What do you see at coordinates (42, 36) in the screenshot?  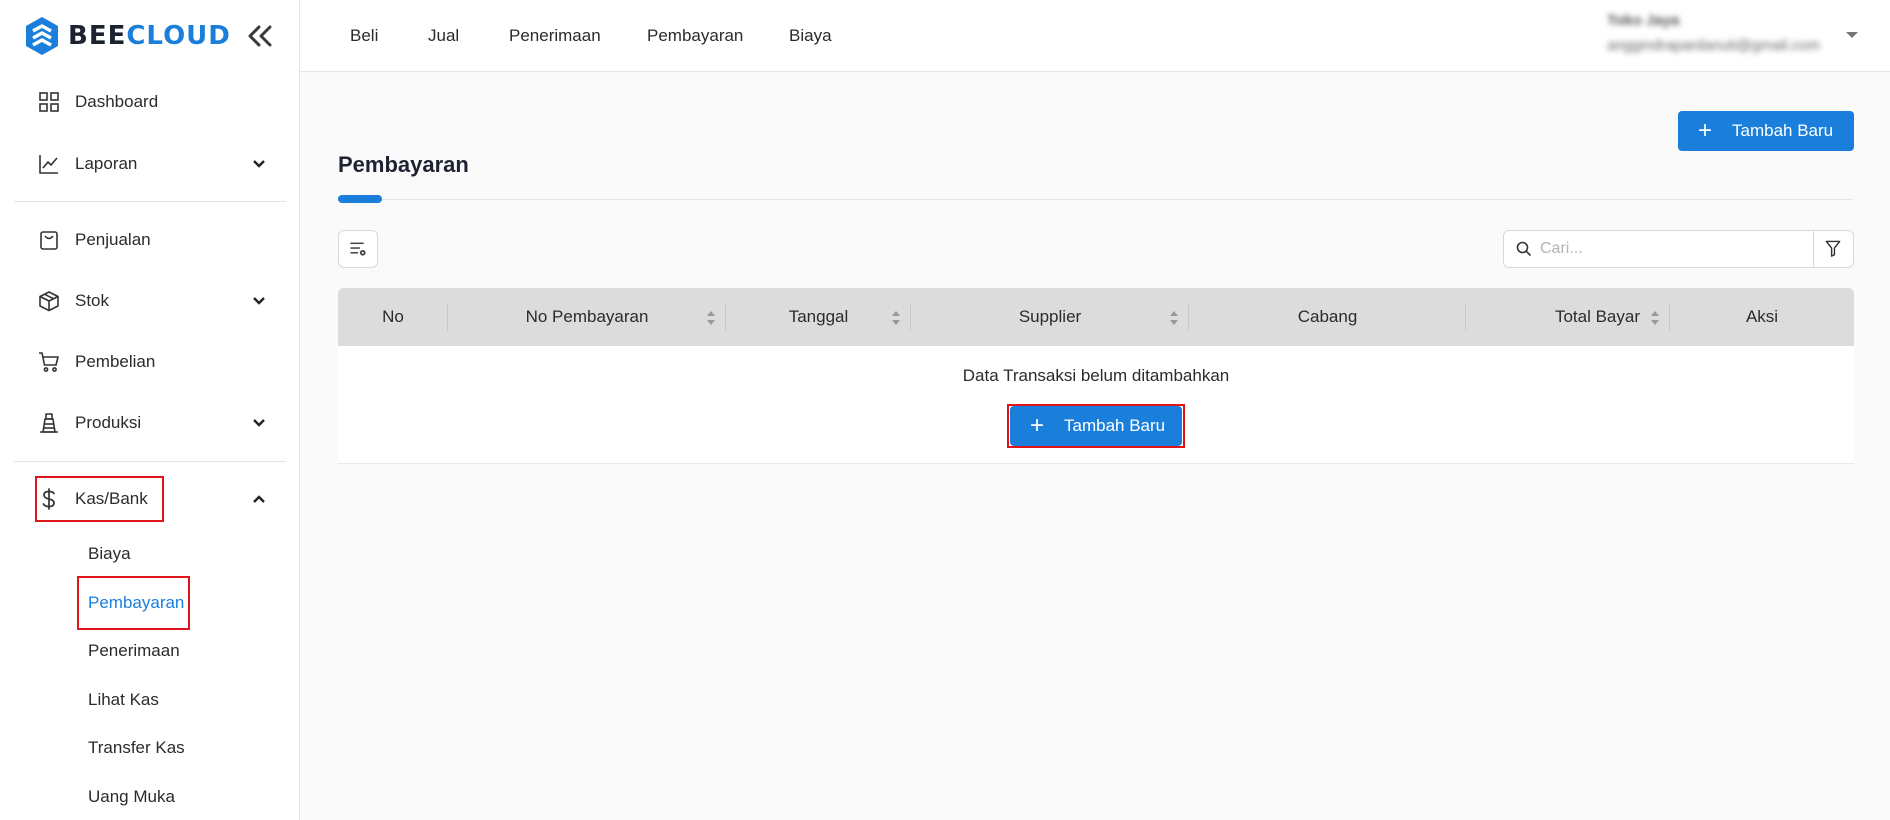 I see `beecloud-logo-icon` at bounding box center [42, 36].